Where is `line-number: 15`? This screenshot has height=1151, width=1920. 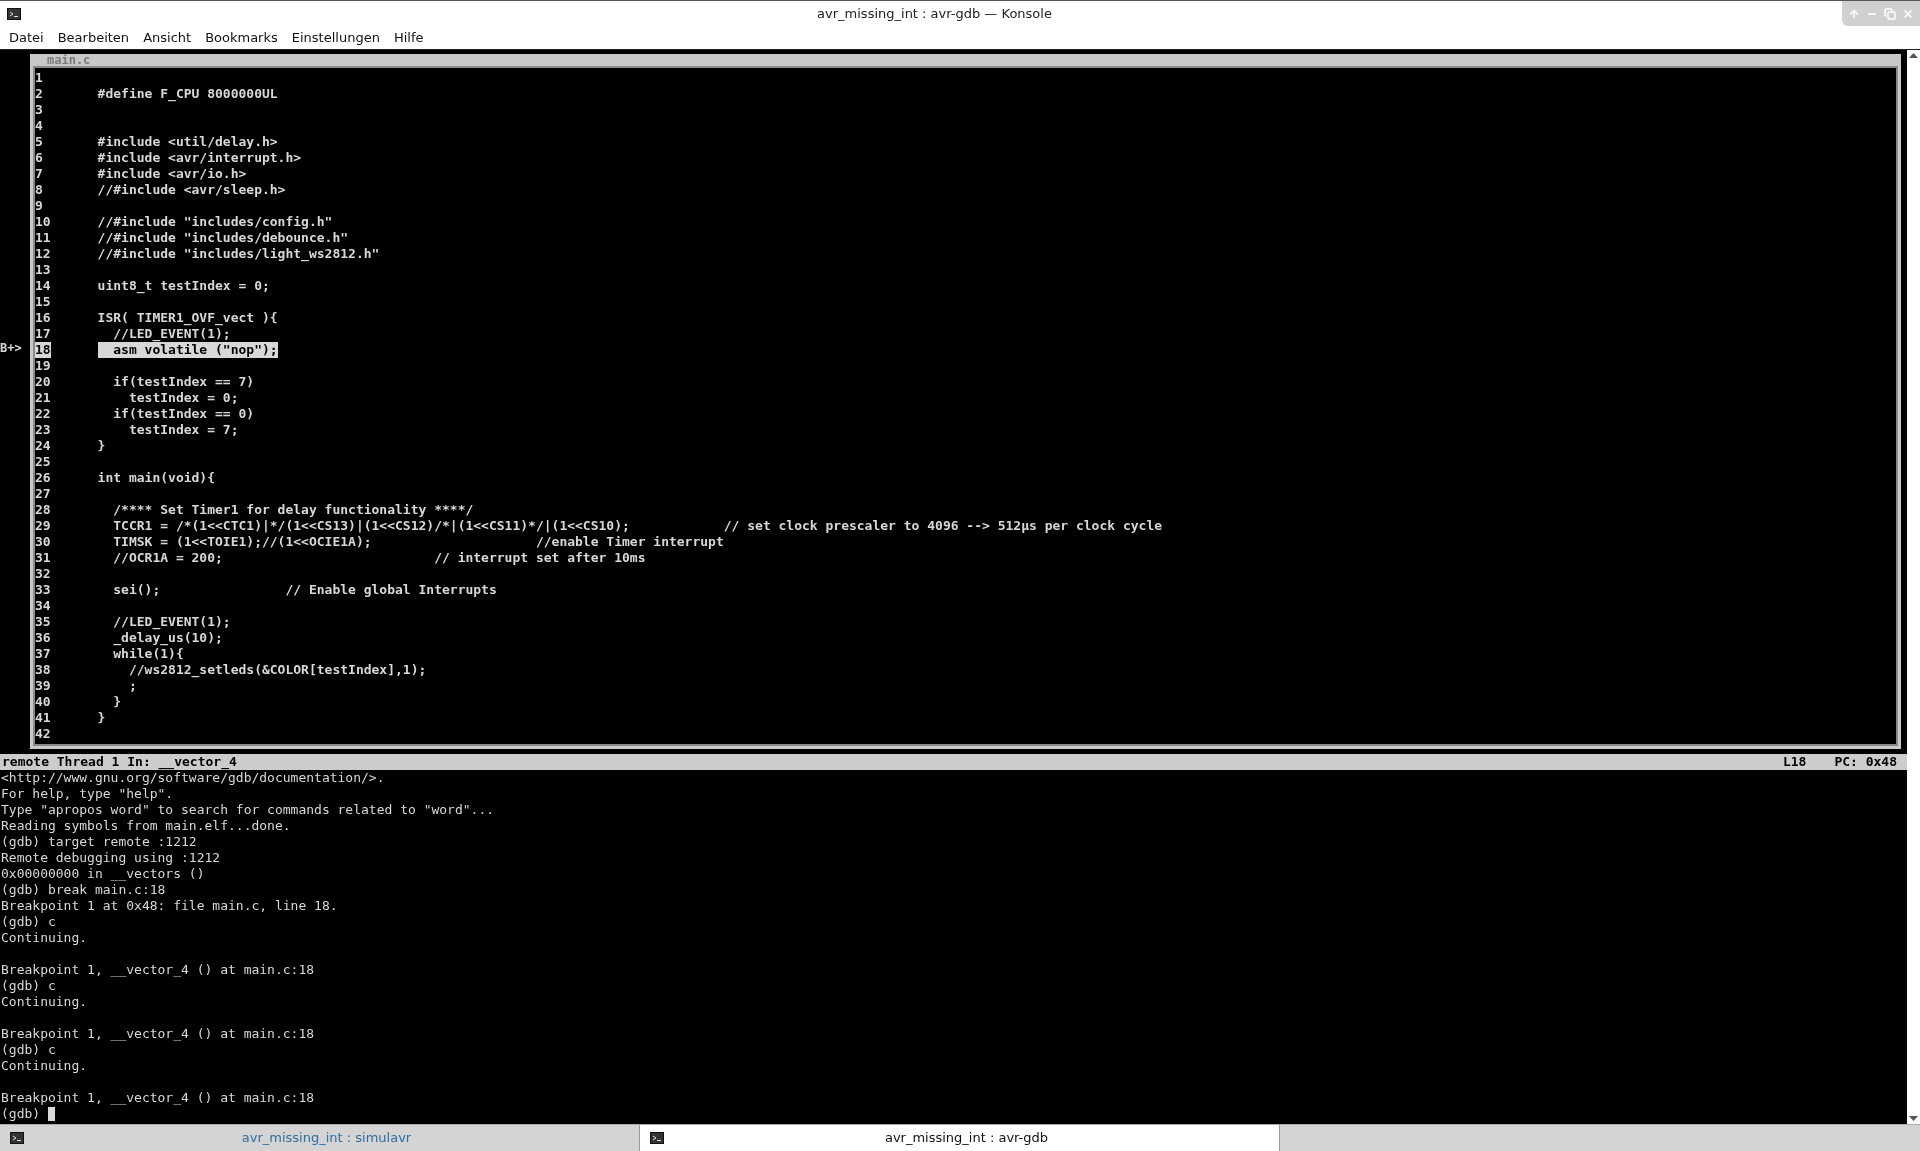 line-number: 15 is located at coordinates (43, 302).